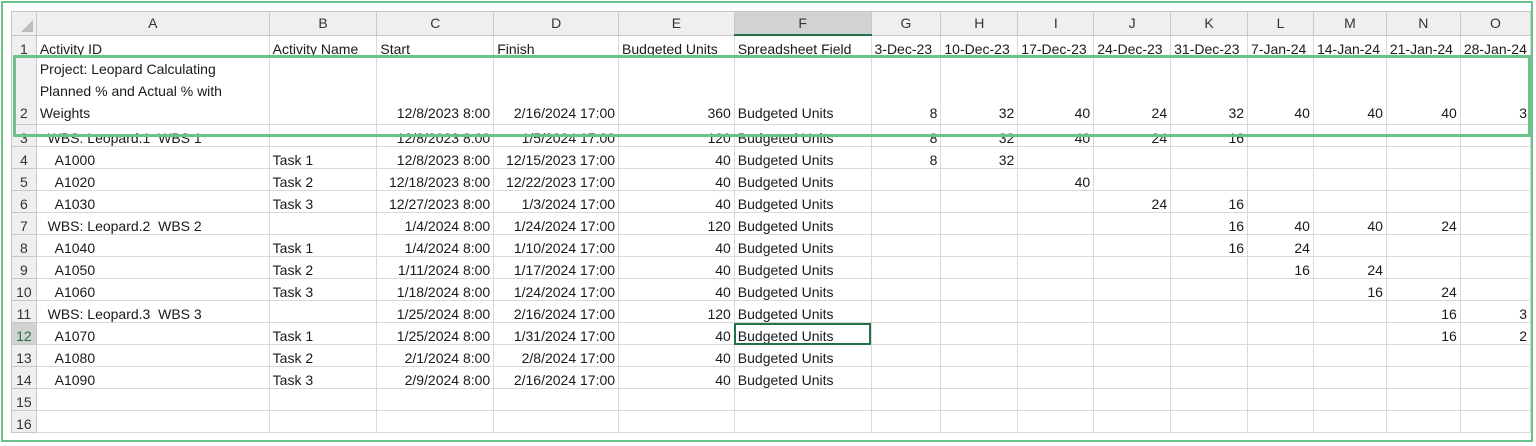 The width and height of the screenshot is (1536, 446). What do you see at coordinates (1056, 377) in the screenshot?
I see `cell-i14` at bounding box center [1056, 377].